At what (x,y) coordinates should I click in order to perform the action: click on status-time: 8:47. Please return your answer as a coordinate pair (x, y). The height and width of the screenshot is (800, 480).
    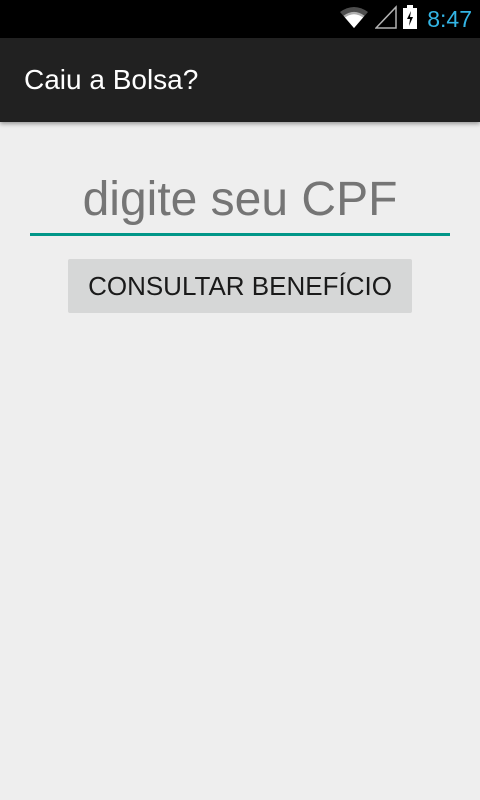
    Looking at the image, I should click on (449, 18).